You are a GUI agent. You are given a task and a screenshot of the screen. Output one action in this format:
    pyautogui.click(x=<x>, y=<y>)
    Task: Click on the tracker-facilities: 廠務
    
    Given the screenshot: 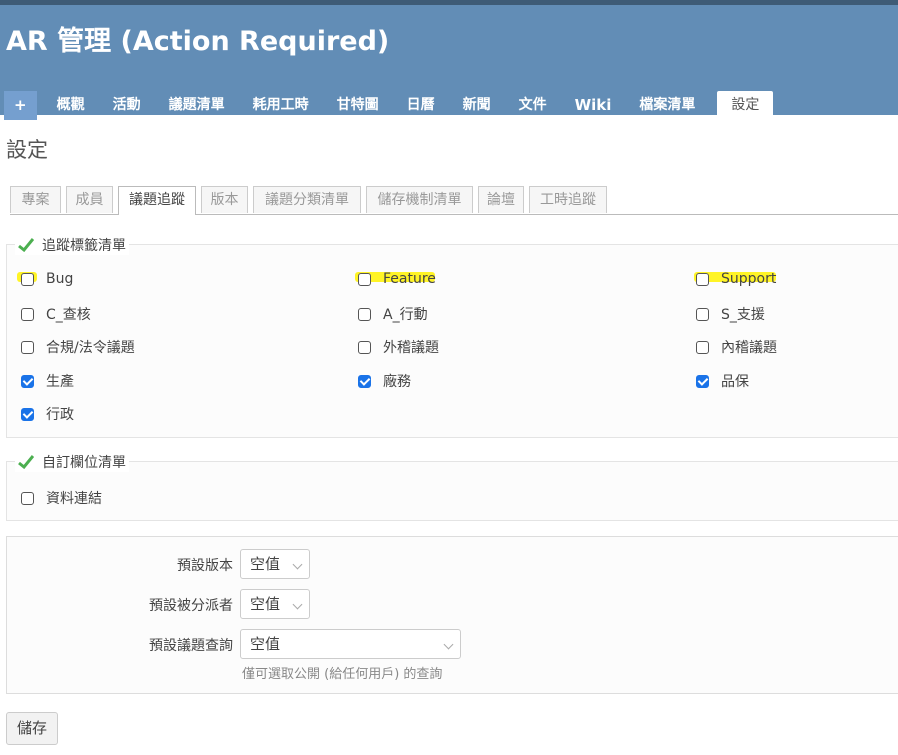 What is the action you would take?
    pyautogui.click(x=384, y=381)
    